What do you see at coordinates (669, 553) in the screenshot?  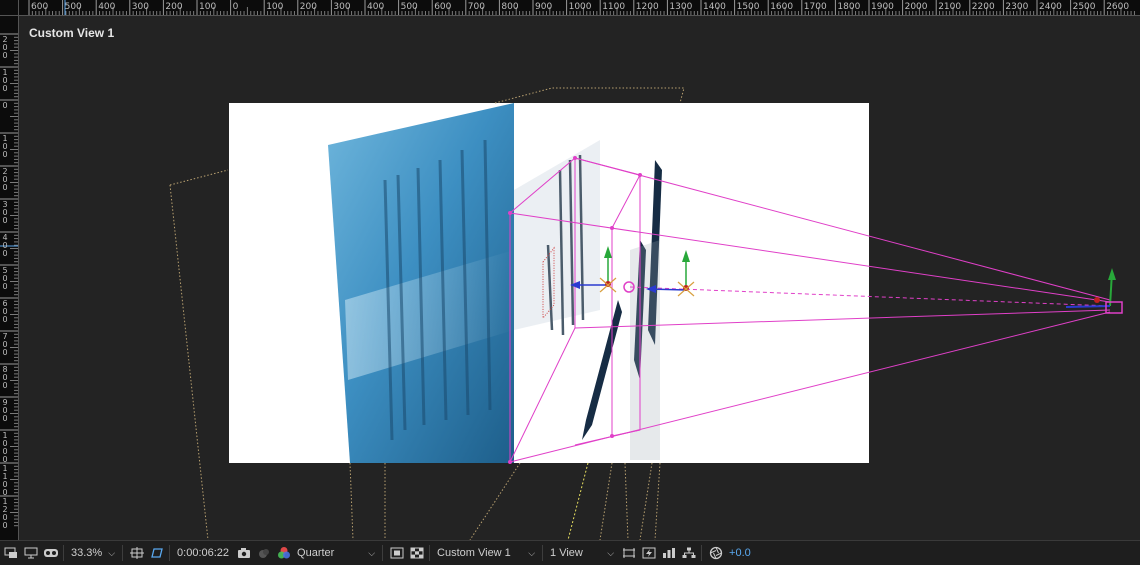 I see `timeline-icon` at bounding box center [669, 553].